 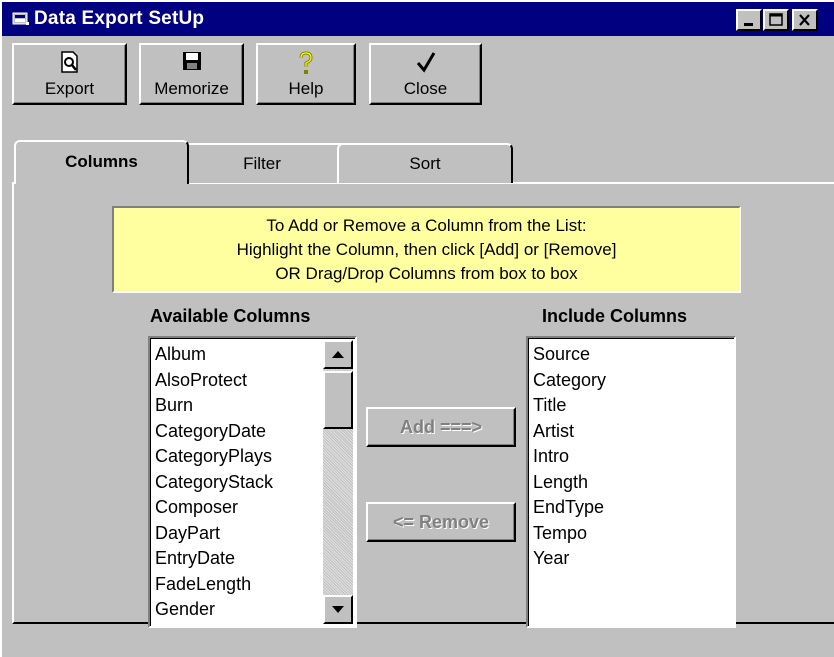 I want to click on tab-columns-label: Columns, so click(x=101, y=161).